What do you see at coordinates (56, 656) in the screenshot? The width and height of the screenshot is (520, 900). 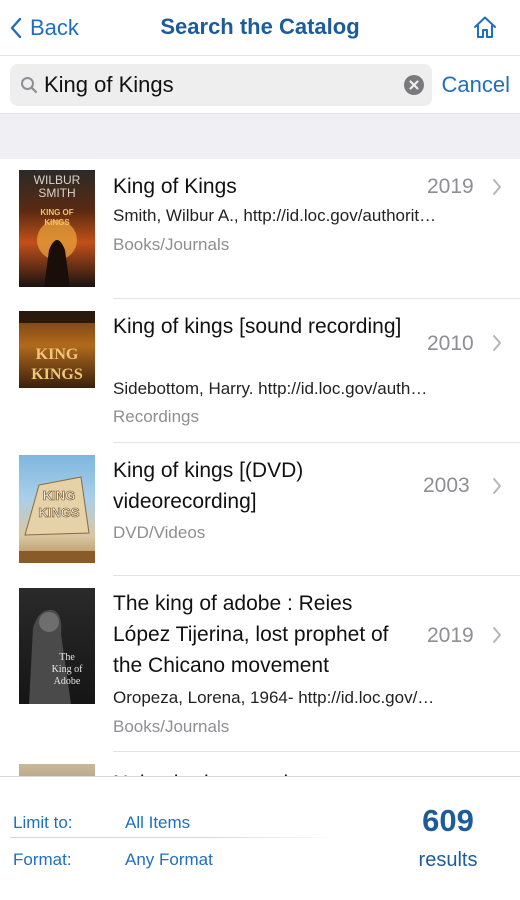 I see `cover-art: The King of Adobe` at bounding box center [56, 656].